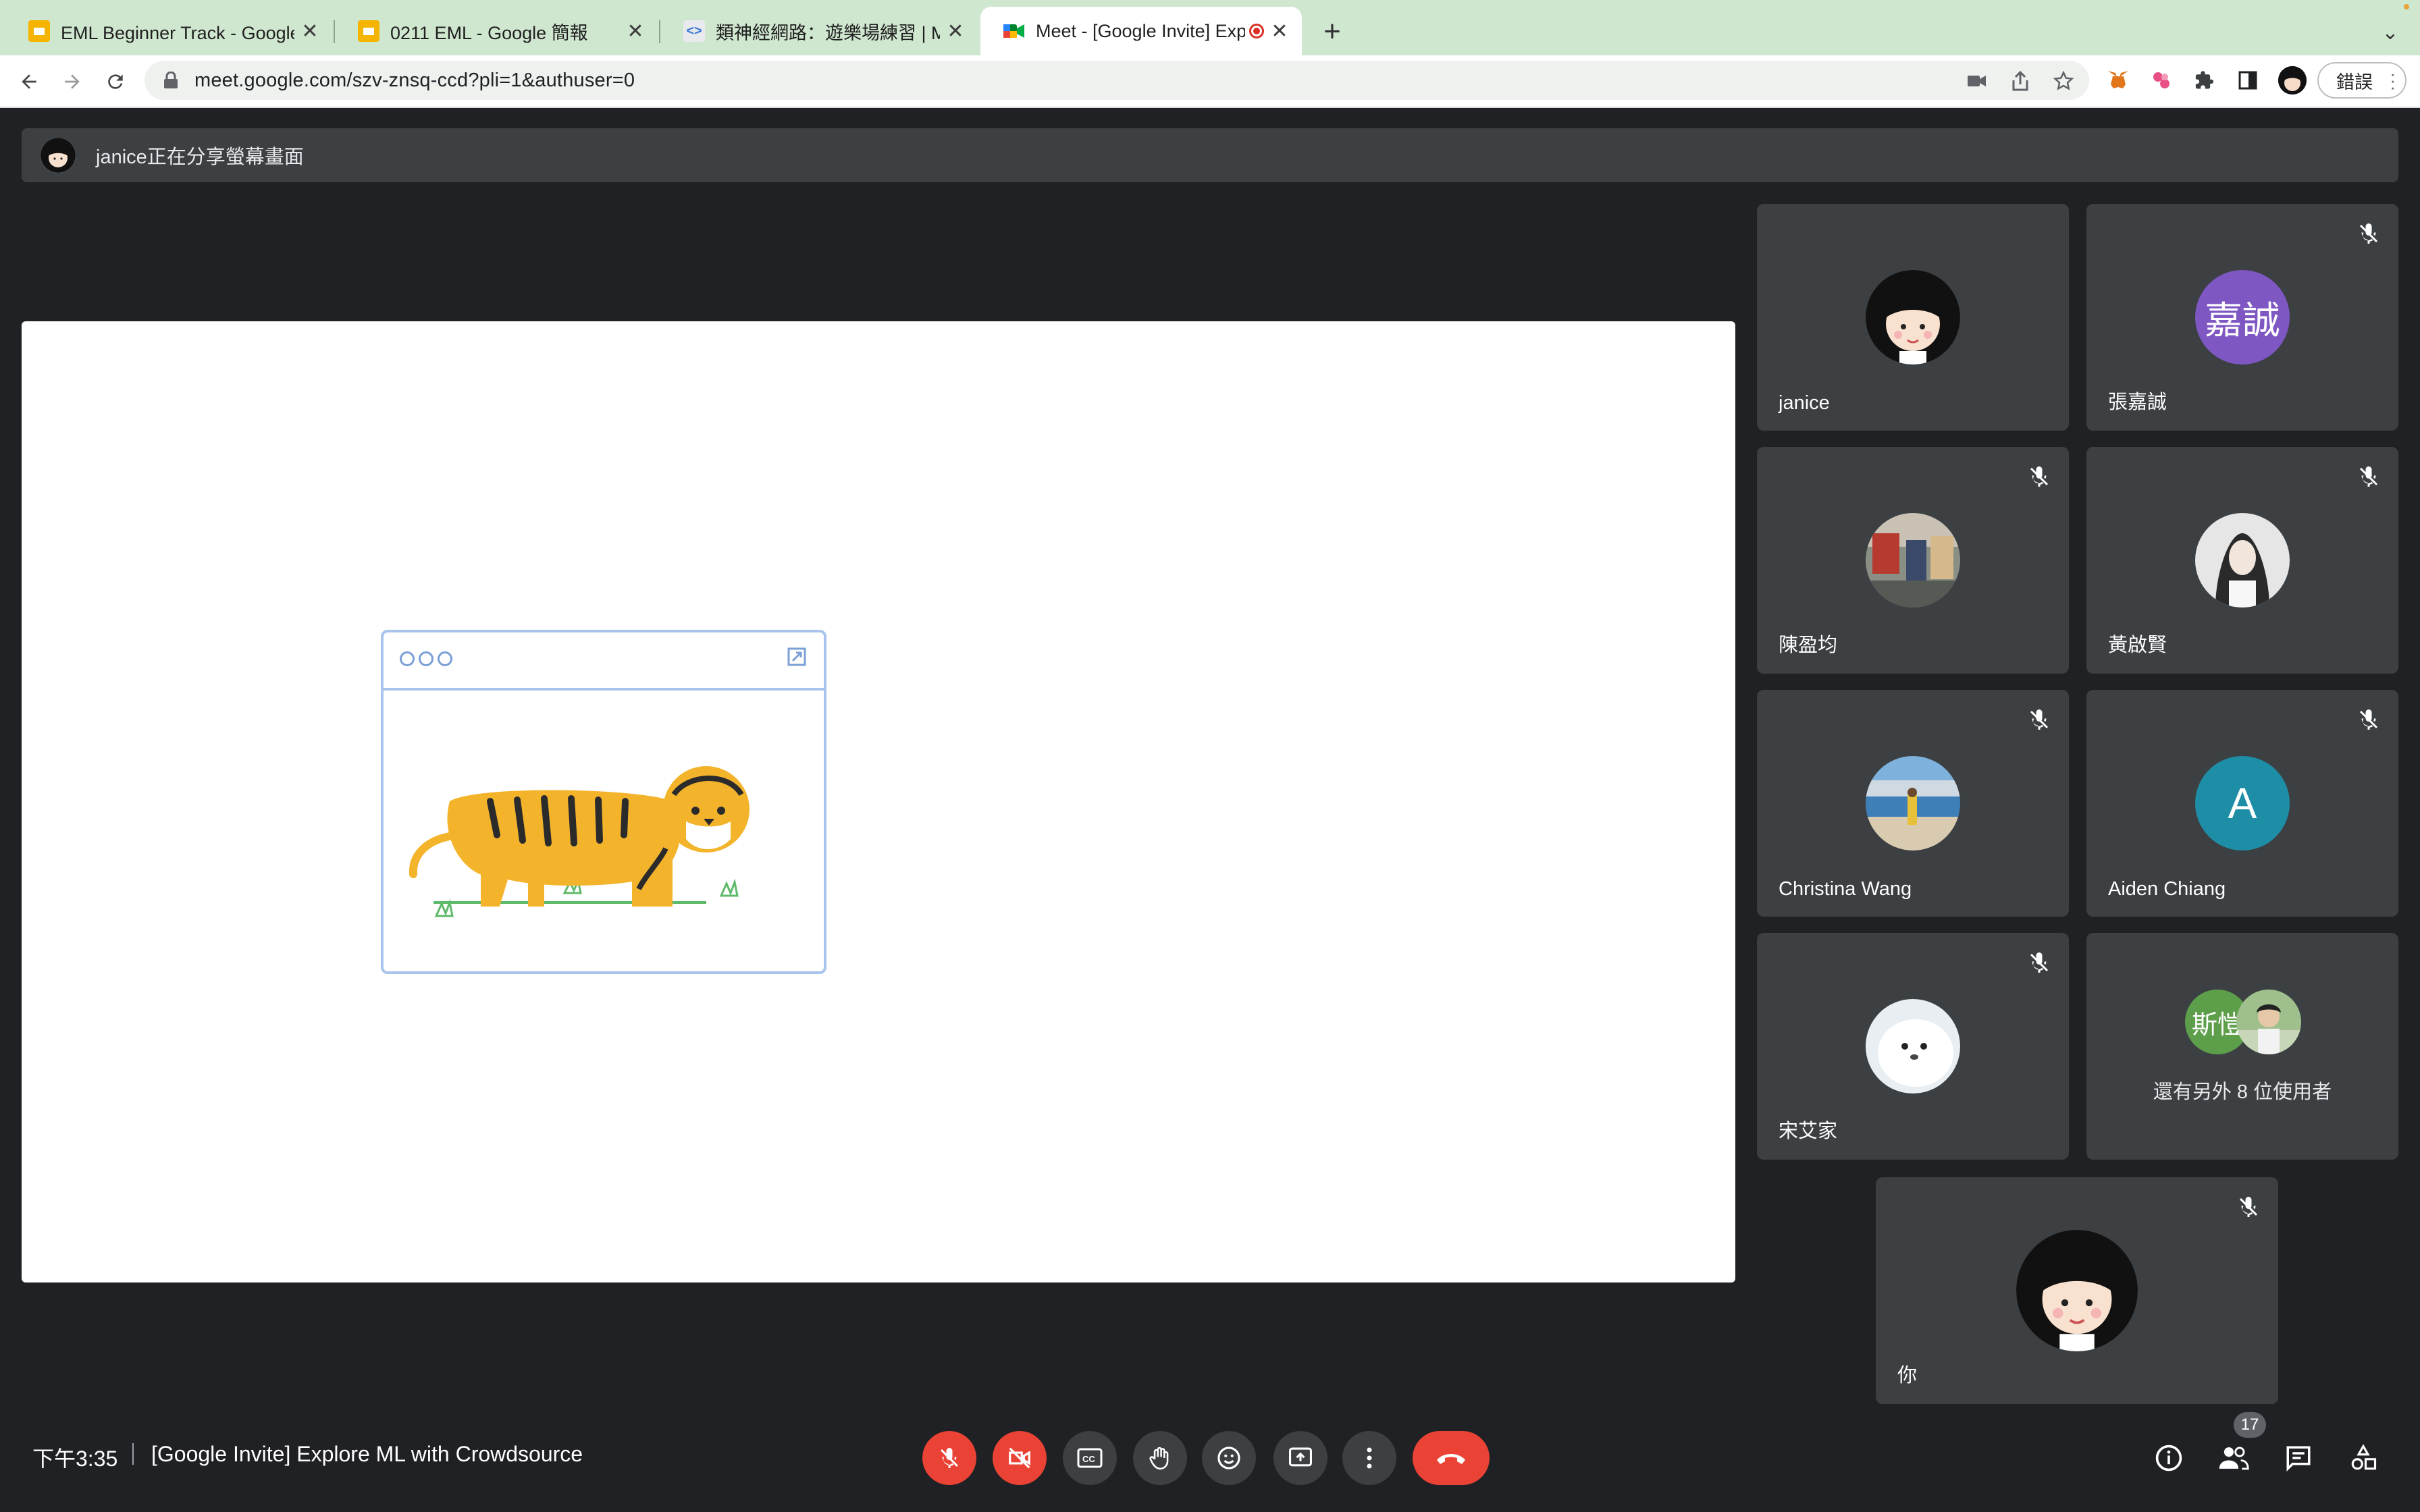 The image size is (2420, 1512). Describe the element at coordinates (1020, 1458) in the screenshot. I see `camera-toggle-button` at that location.